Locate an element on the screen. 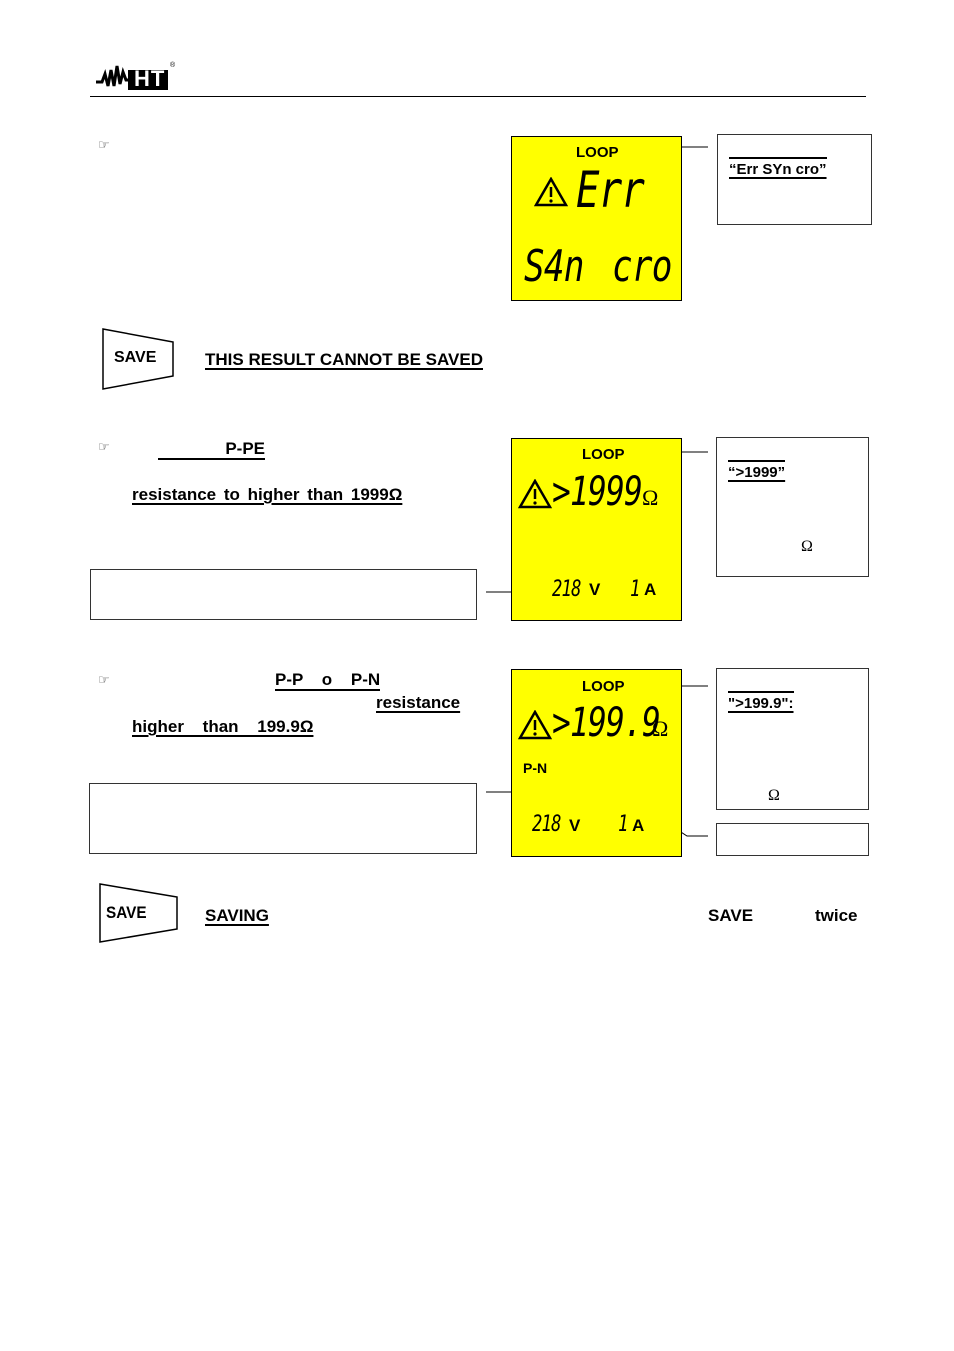 The image size is (954, 1351). save-key-reference: SAVE is located at coordinates (731, 915).